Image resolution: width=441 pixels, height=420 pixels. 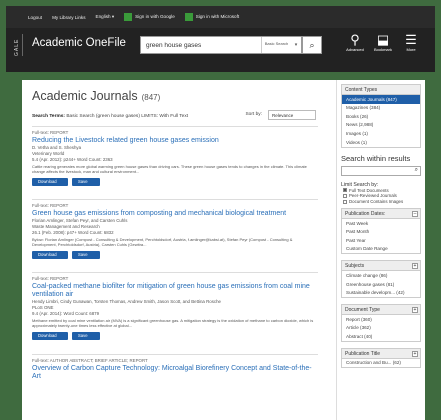 I want to click on advanced-search-icon: ⚲, so click(x=355, y=39).